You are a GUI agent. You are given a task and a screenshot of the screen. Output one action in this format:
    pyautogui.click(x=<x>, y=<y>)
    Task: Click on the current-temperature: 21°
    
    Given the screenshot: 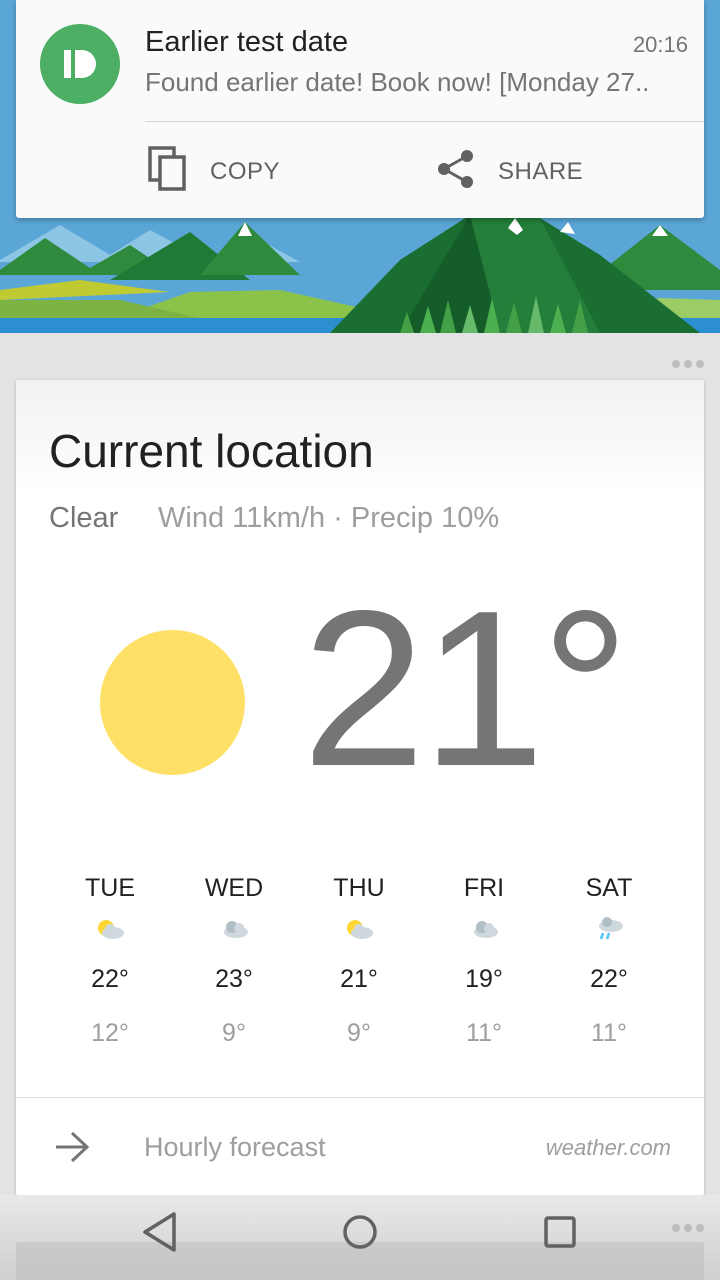 What is the action you would take?
    pyautogui.click(x=466, y=689)
    